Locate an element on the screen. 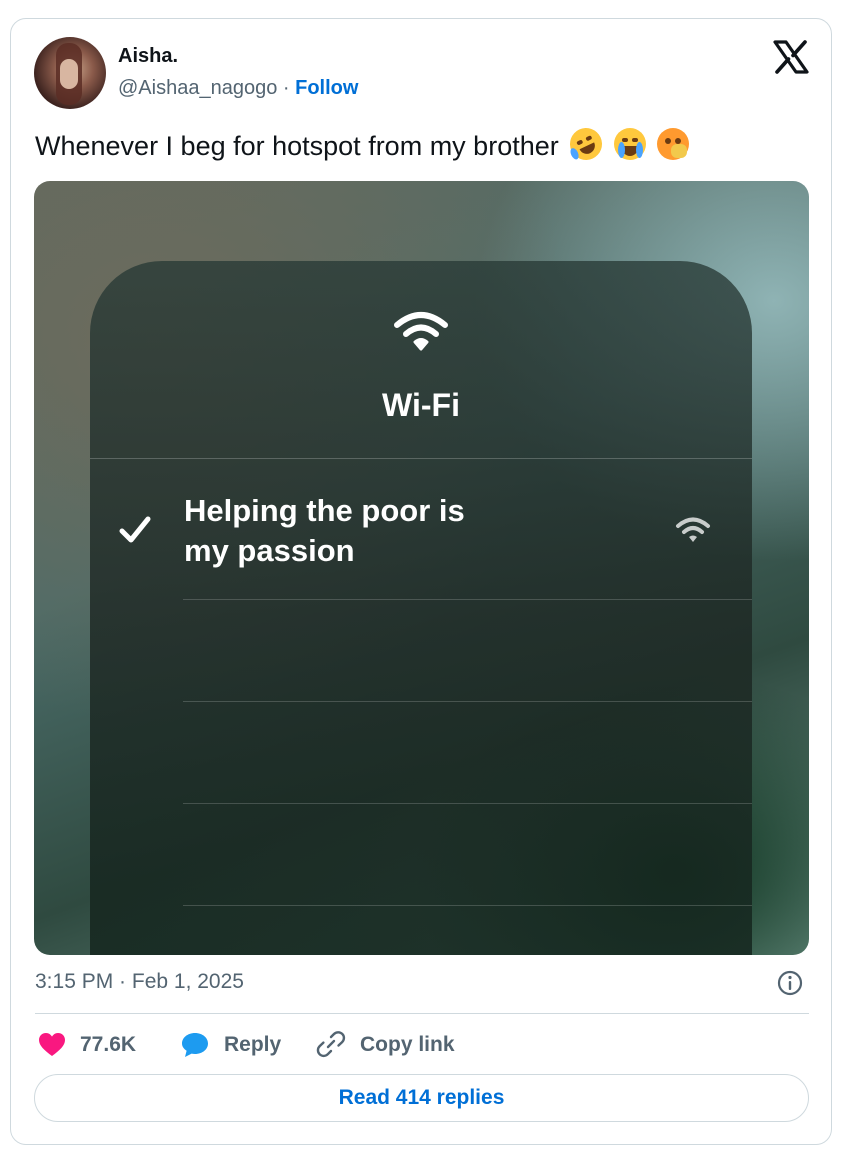 Image resolution: width=862 pixels, height=1170 pixels. reply-button: Reply is located at coordinates (230, 1045).